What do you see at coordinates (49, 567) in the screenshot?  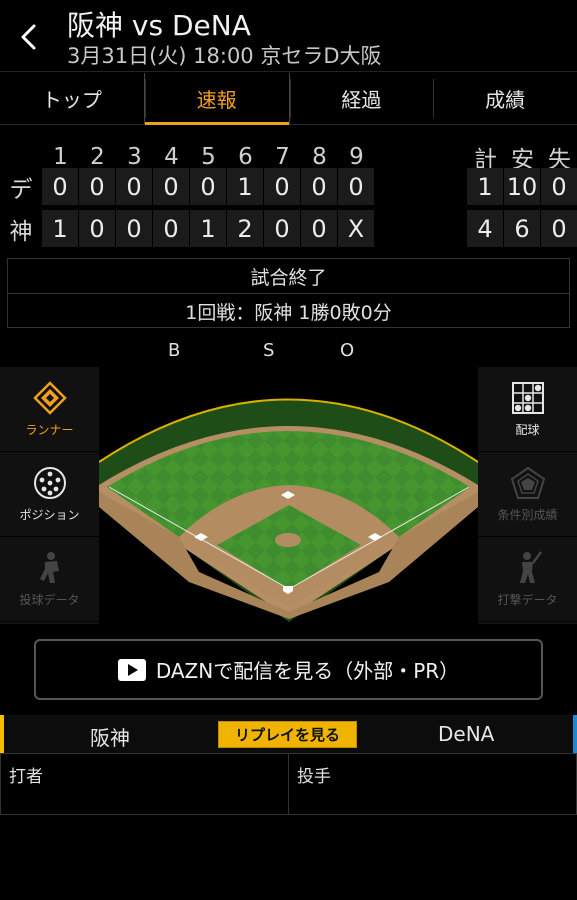 I see `pitcher-icon` at bounding box center [49, 567].